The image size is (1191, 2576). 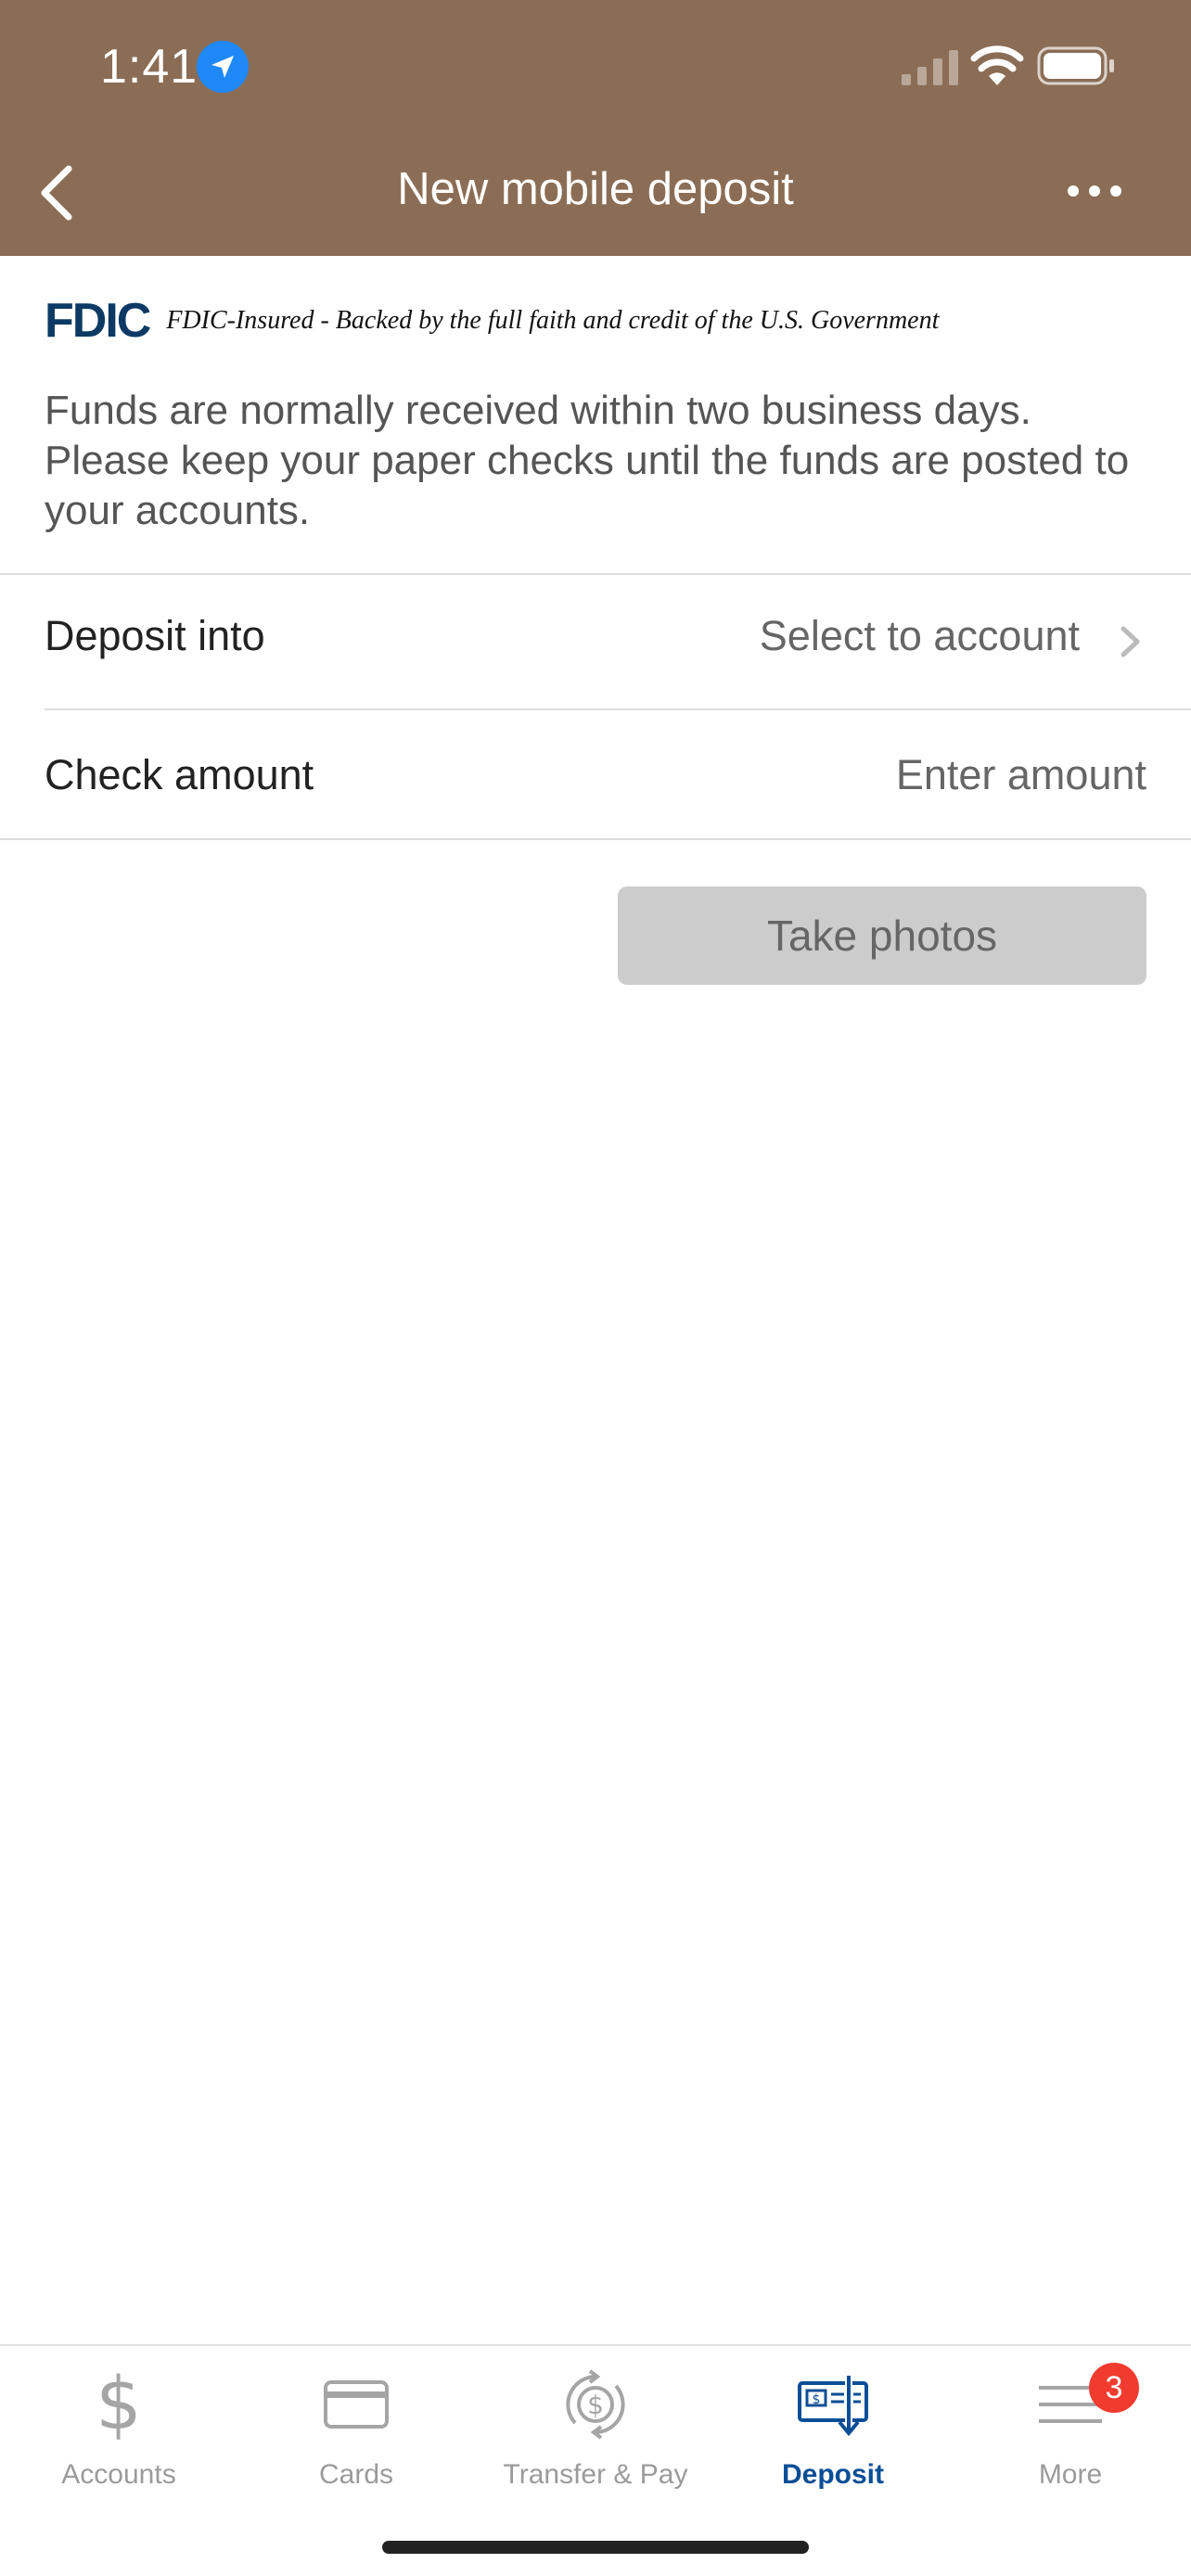 What do you see at coordinates (833, 2405) in the screenshot?
I see `deposit-check-icon: $` at bounding box center [833, 2405].